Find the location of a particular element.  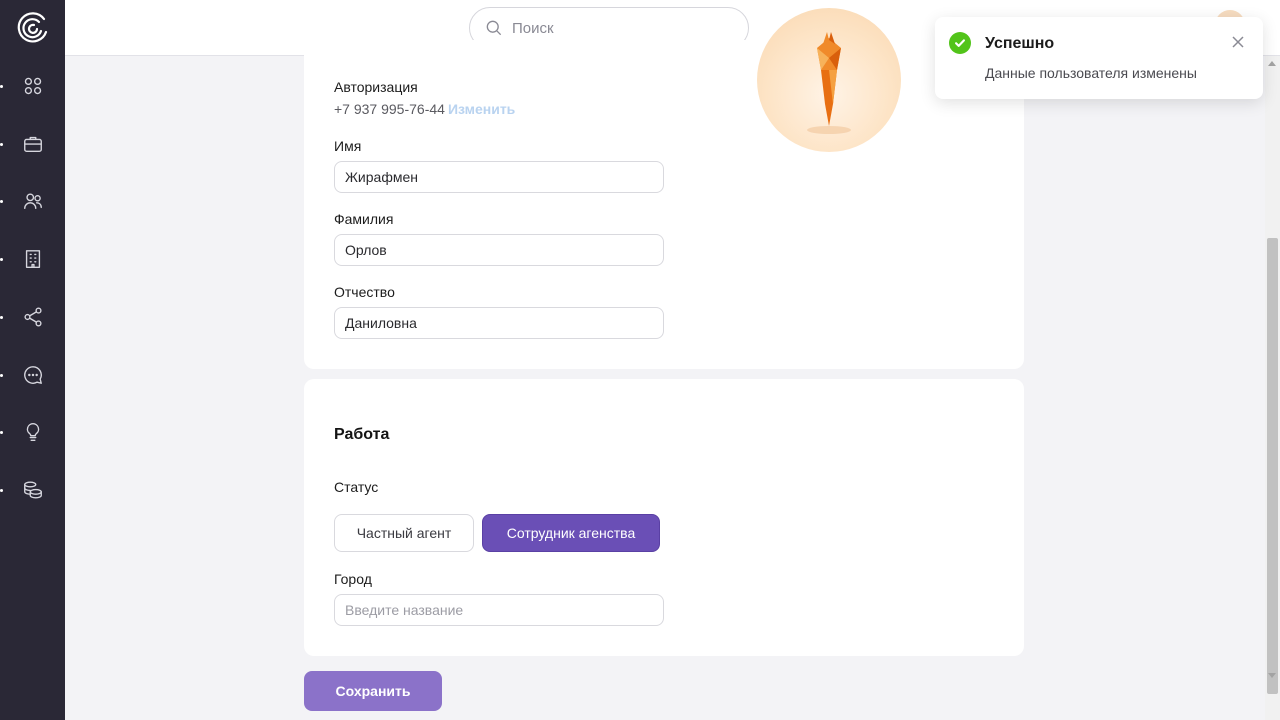

sidebar-item-dashboard is located at coordinates (23, 86).